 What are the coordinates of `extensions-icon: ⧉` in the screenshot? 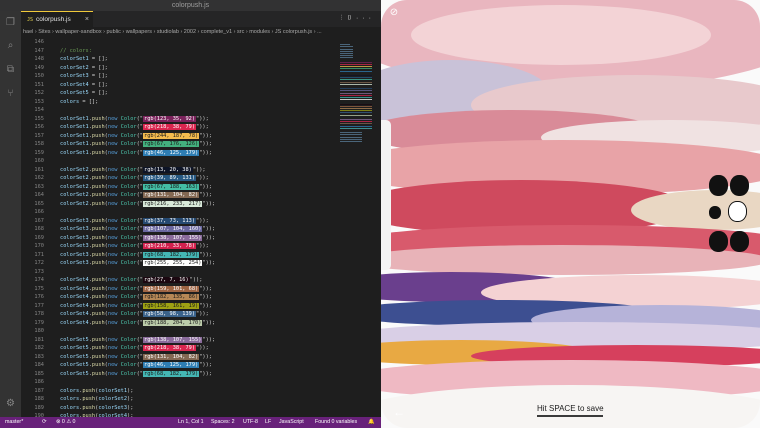 It's located at (10, 69).